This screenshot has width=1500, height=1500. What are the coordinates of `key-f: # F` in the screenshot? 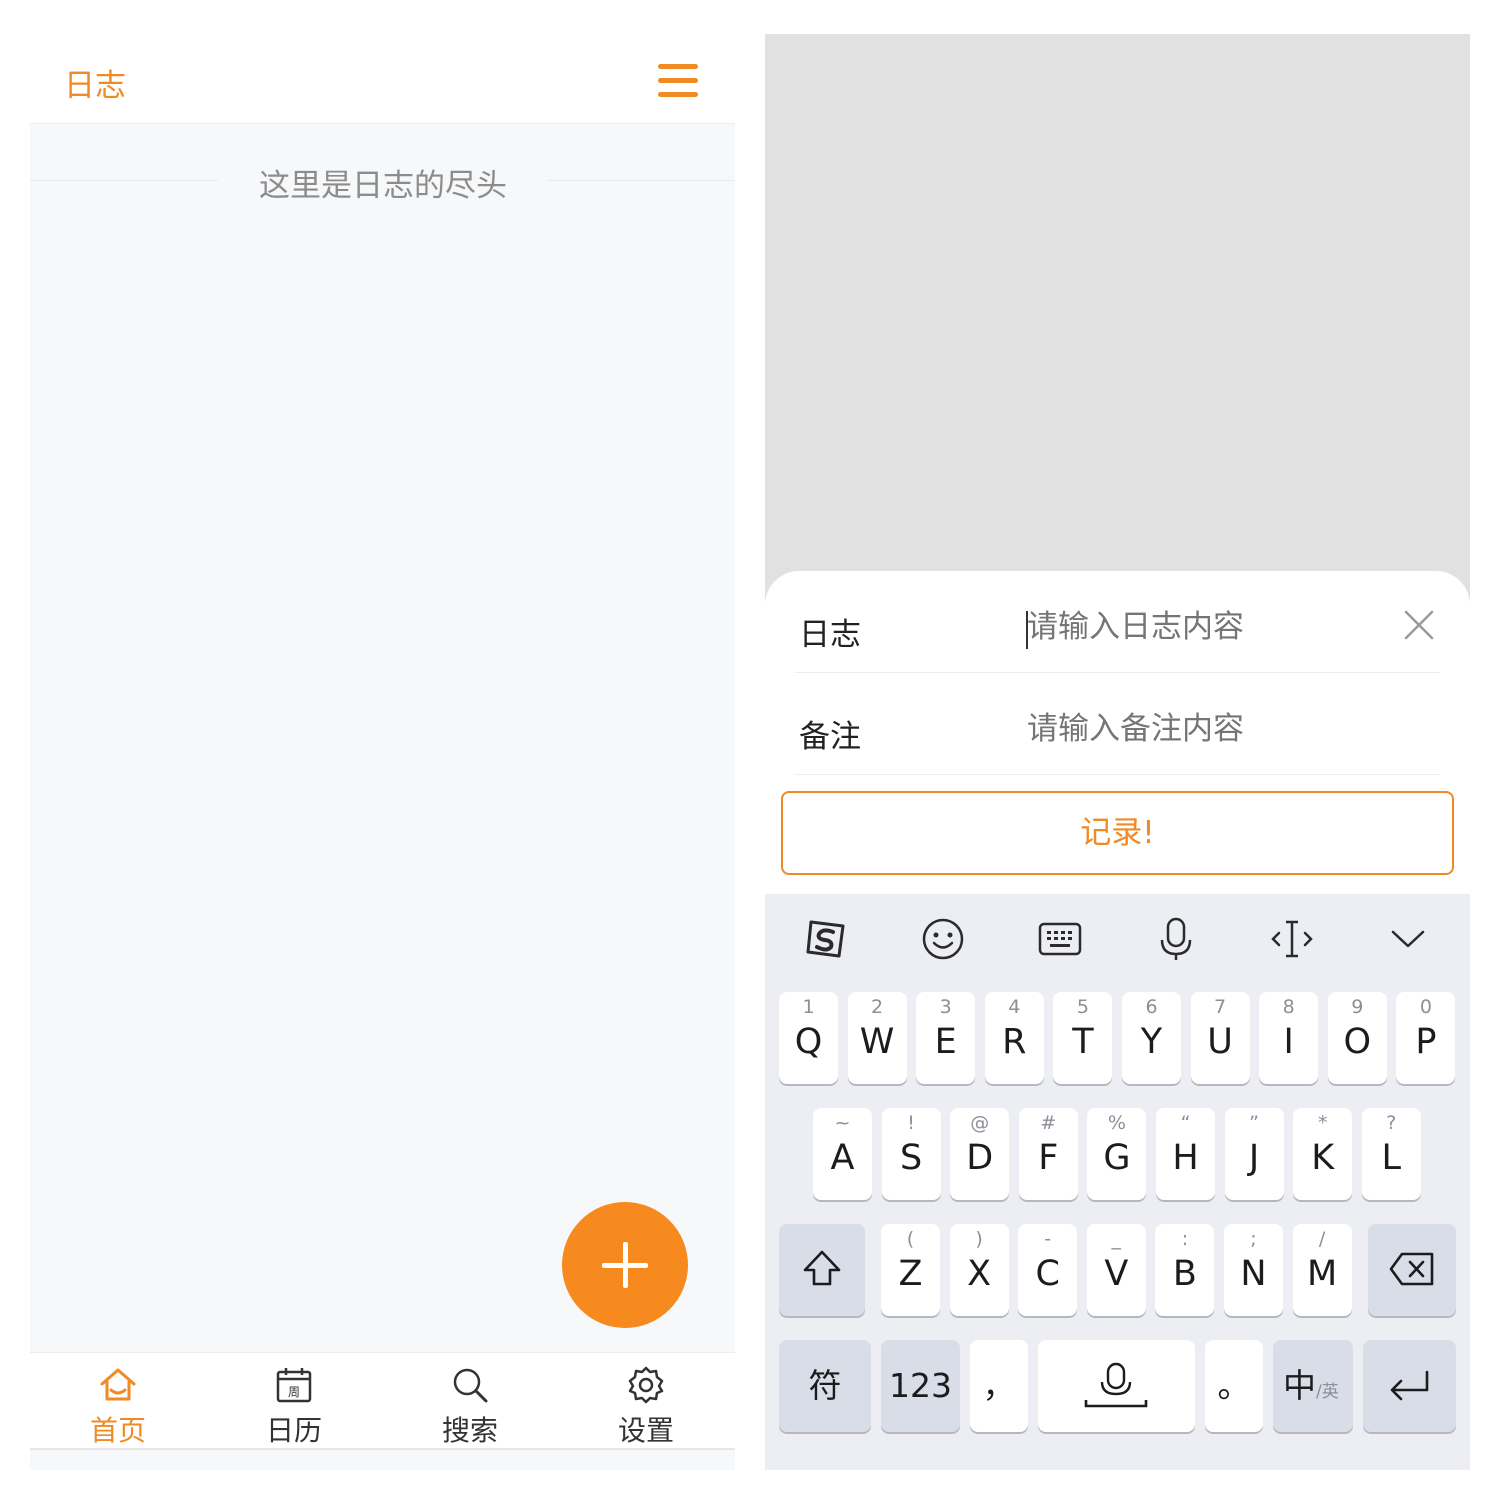 It's located at (1048, 1154).